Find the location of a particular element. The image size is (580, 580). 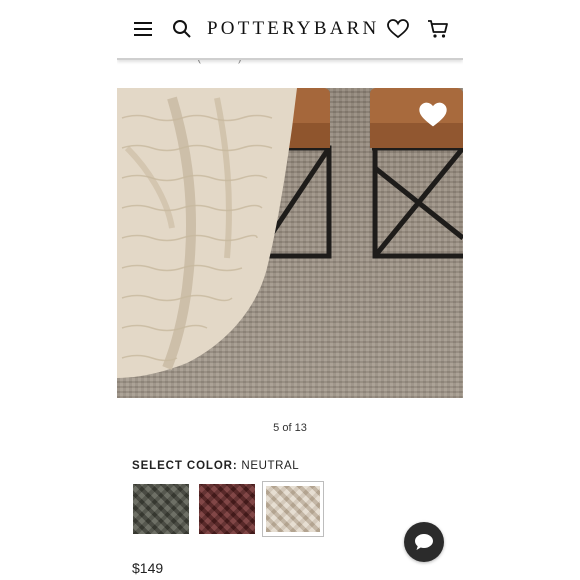

color-swatch-green is located at coordinates (161, 509).